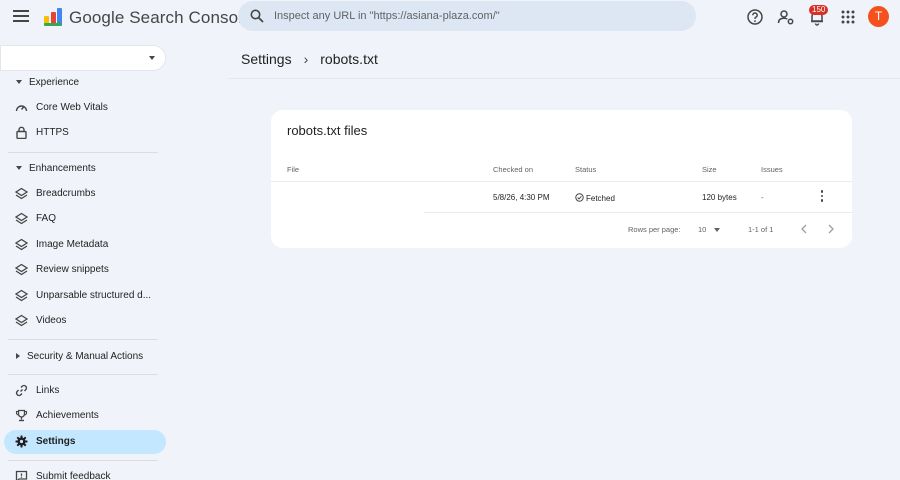 This screenshot has height=480, width=900. What do you see at coordinates (46, 218) in the screenshot?
I see `sidebar-item-label: FAQ` at bounding box center [46, 218].